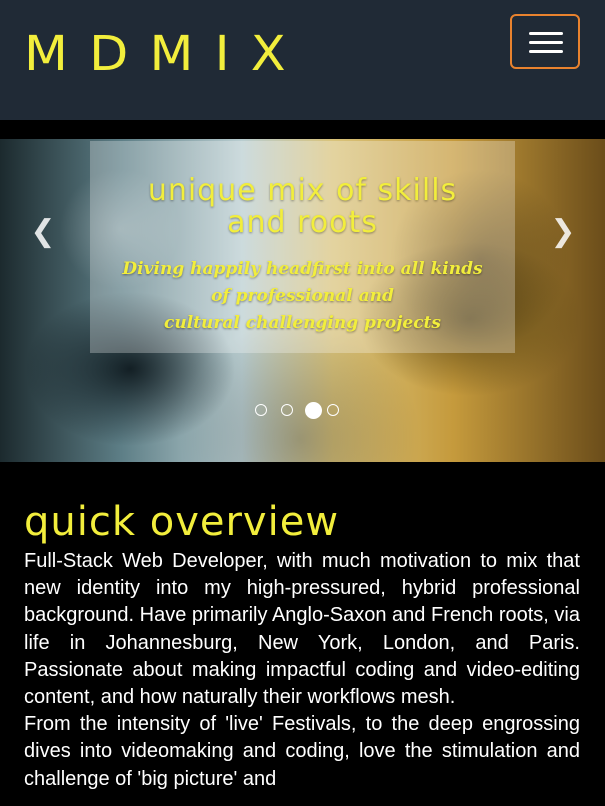  Describe the element at coordinates (165, 54) in the screenshot. I see `brand-logo: MDMIX` at that location.